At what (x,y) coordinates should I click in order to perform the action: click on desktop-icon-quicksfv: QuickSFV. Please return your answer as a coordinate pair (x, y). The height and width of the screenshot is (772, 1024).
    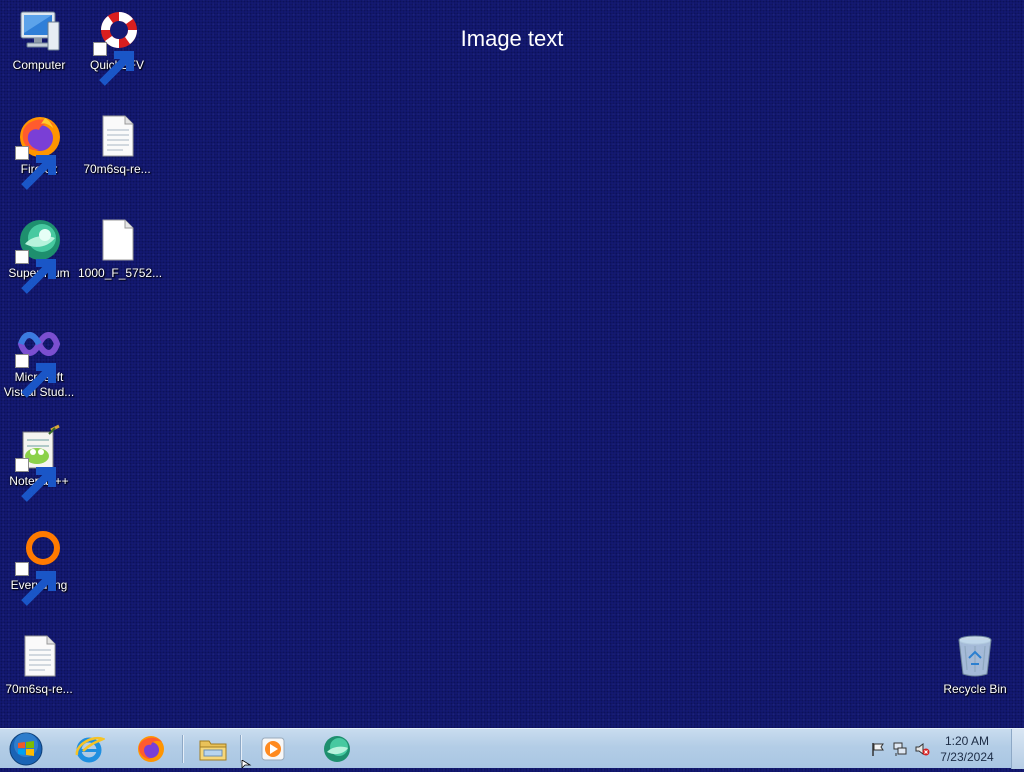
    Looking at the image, I should click on (117, 47).